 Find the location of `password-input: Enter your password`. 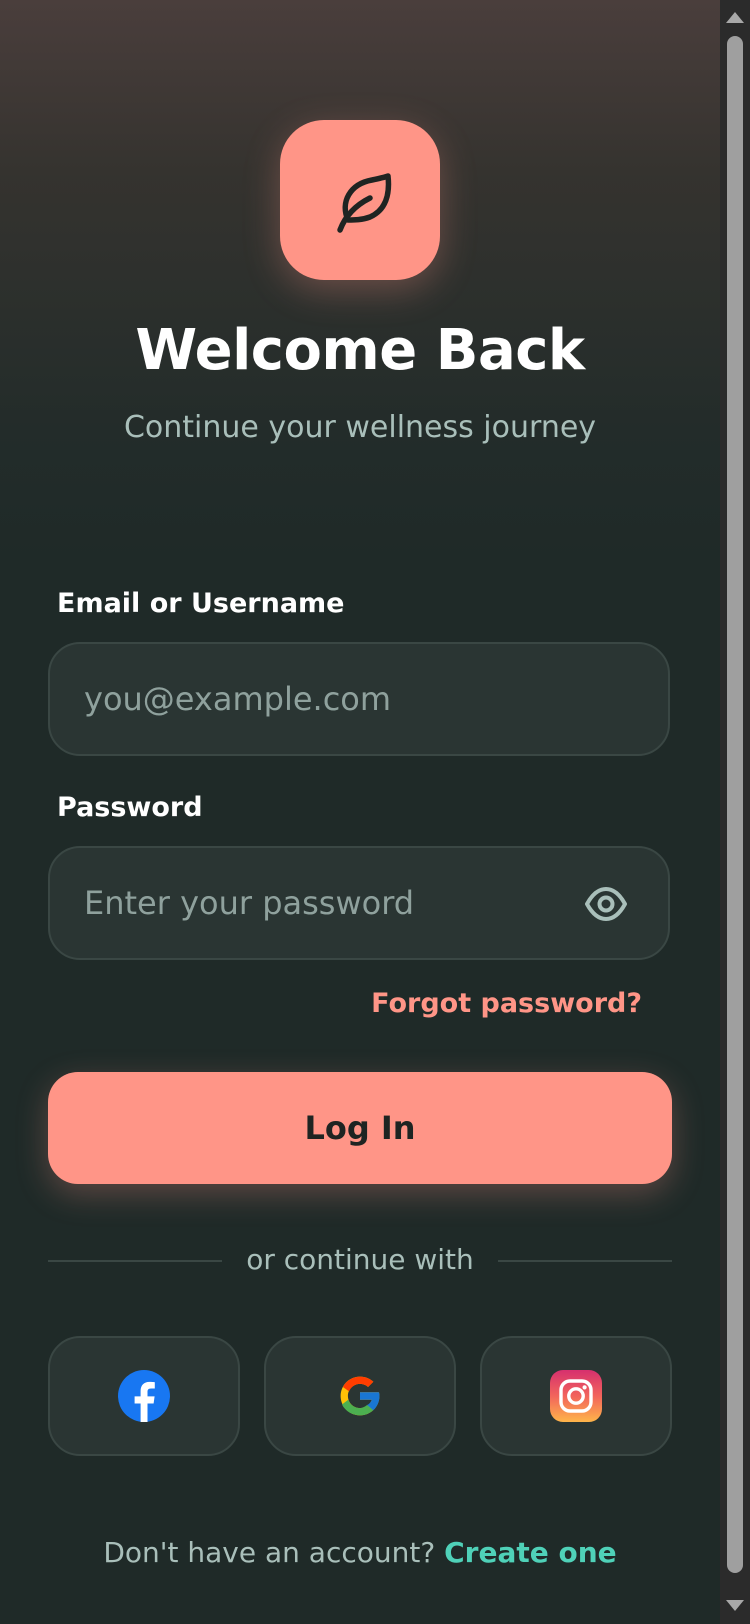

password-input: Enter your password is located at coordinates (359, 903).